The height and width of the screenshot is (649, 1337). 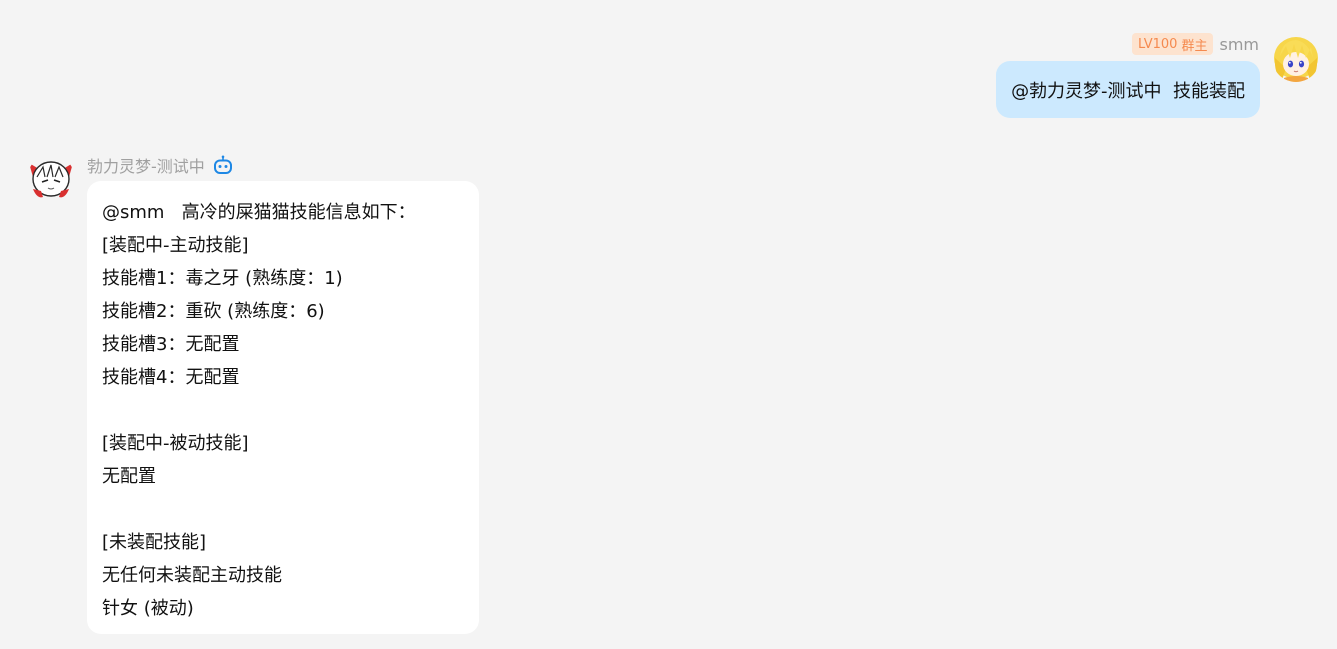 What do you see at coordinates (1128, 89) in the screenshot?
I see `outgoing-message-bubble: @勃力灵梦-测试中 技能装配` at bounding box center [1128, 89].